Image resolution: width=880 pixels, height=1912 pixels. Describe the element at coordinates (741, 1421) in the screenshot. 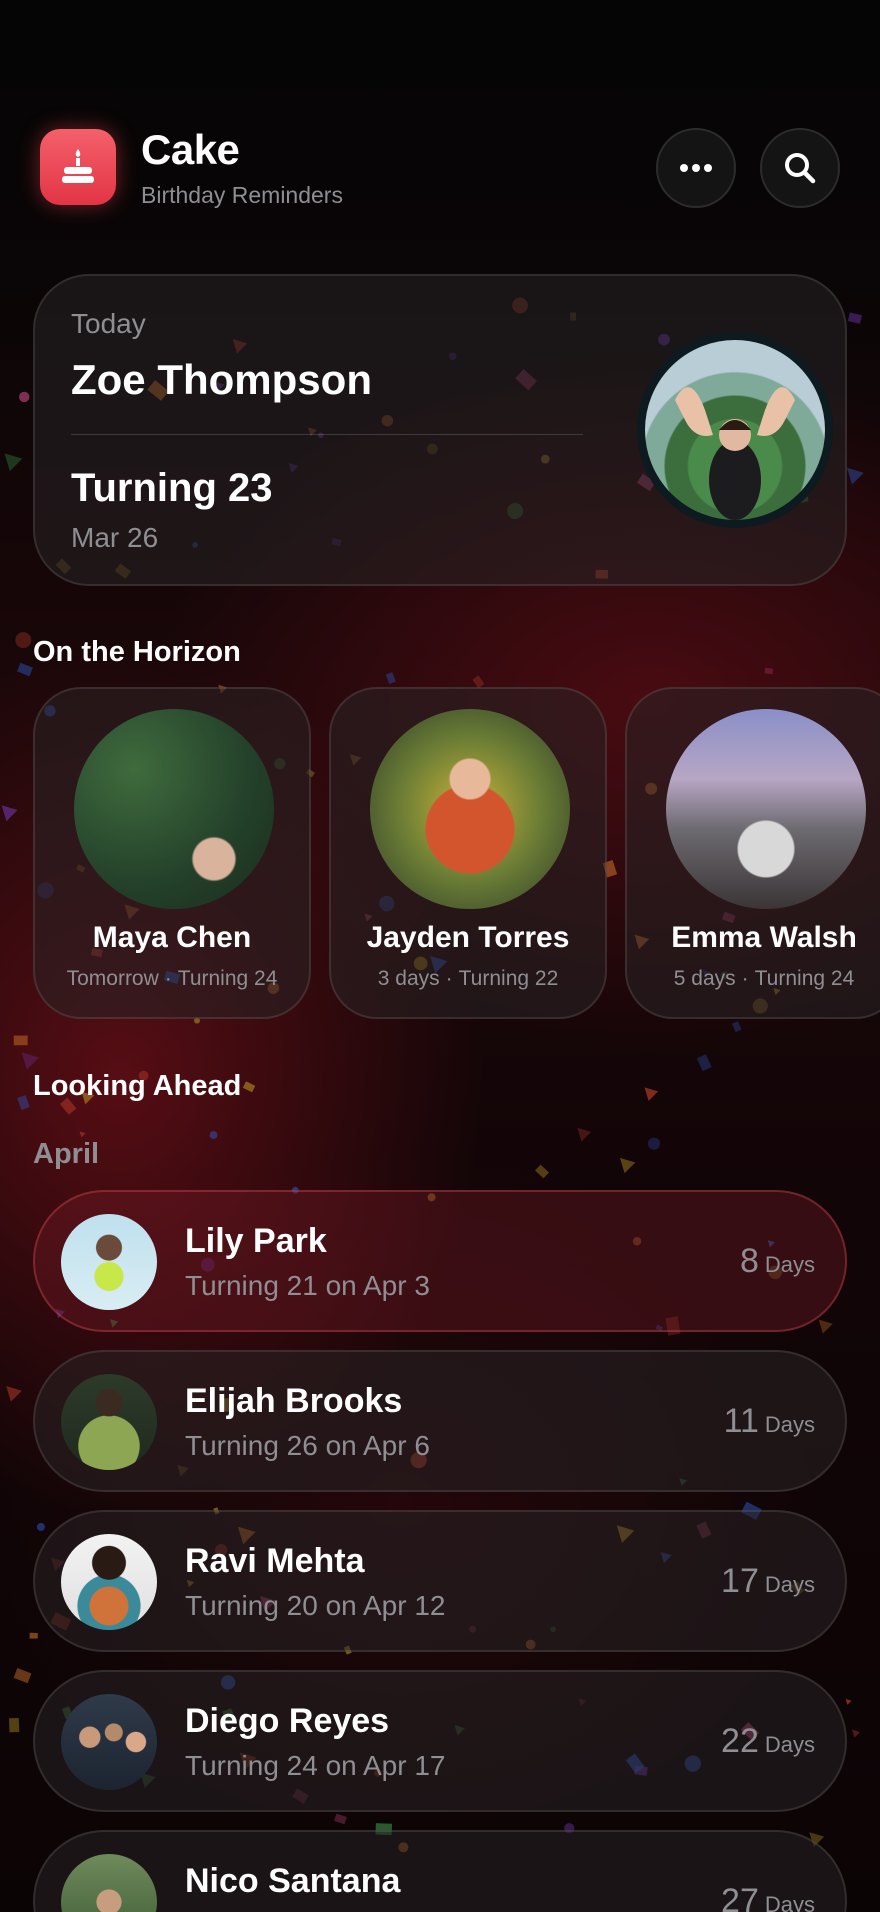

I see `days-number: 11` at that location.